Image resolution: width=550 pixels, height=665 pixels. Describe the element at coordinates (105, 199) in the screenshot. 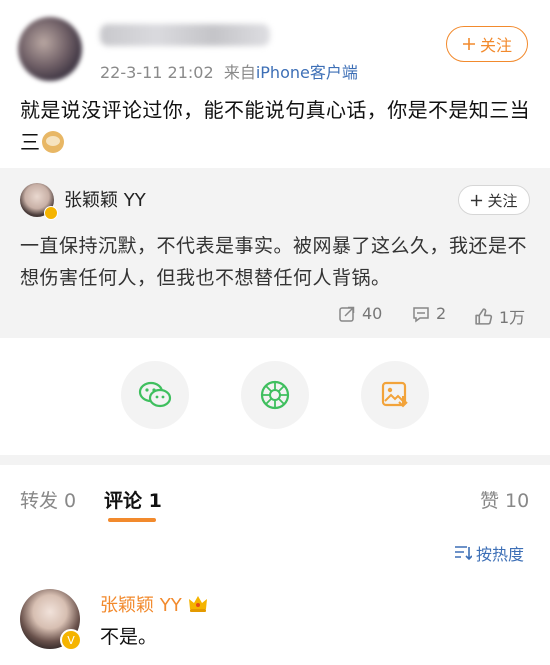

I see `repost-author-name: 张颖颖 YY` at that location.